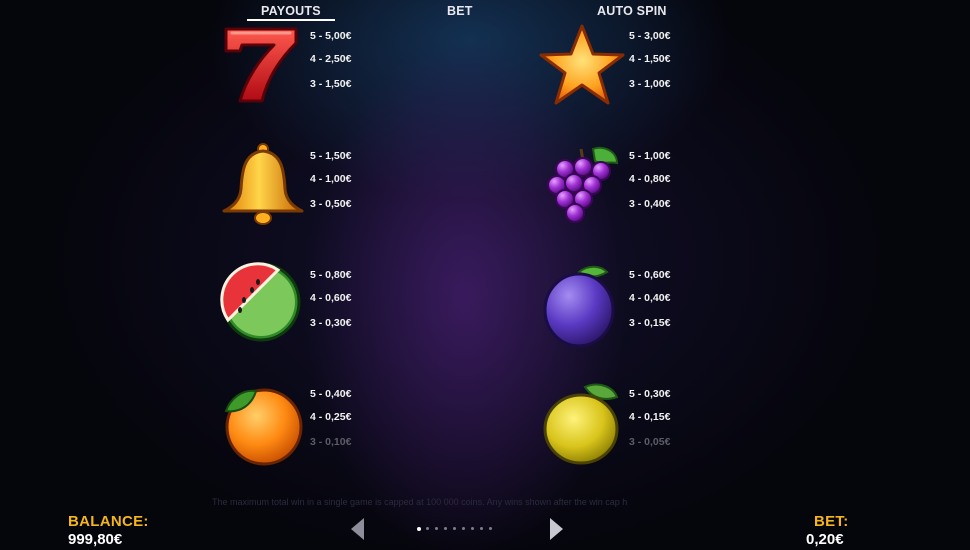 This screenshot has height=550, width=970. Describe the element at coordinates (642, 66) in the screenshot. I see `paytable-entry-star: 5 - 3,00€ 4 - 1,50€ 3 - 1,00€` at that location.